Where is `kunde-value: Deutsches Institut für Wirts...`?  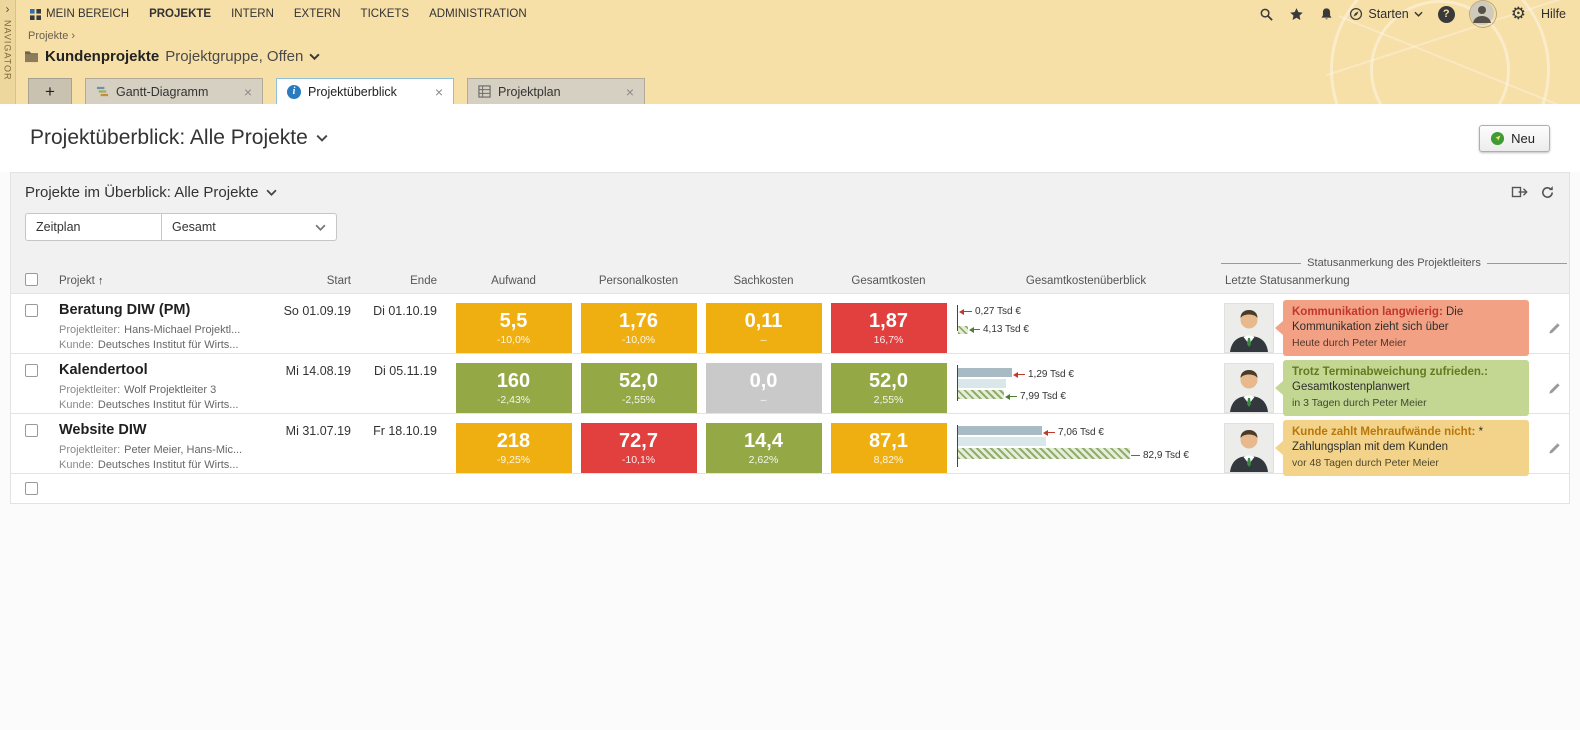
kunde-value: Deutsches Institut für Wirts... is located at coordinates (168, 464).